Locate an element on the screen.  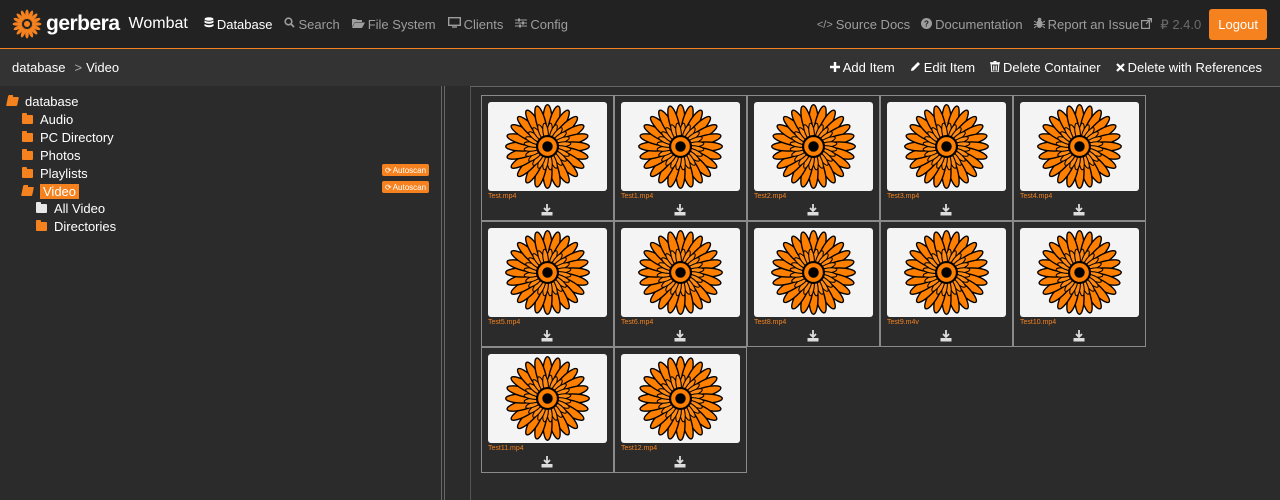
bug-icon is located at coordinates (1039, 24).